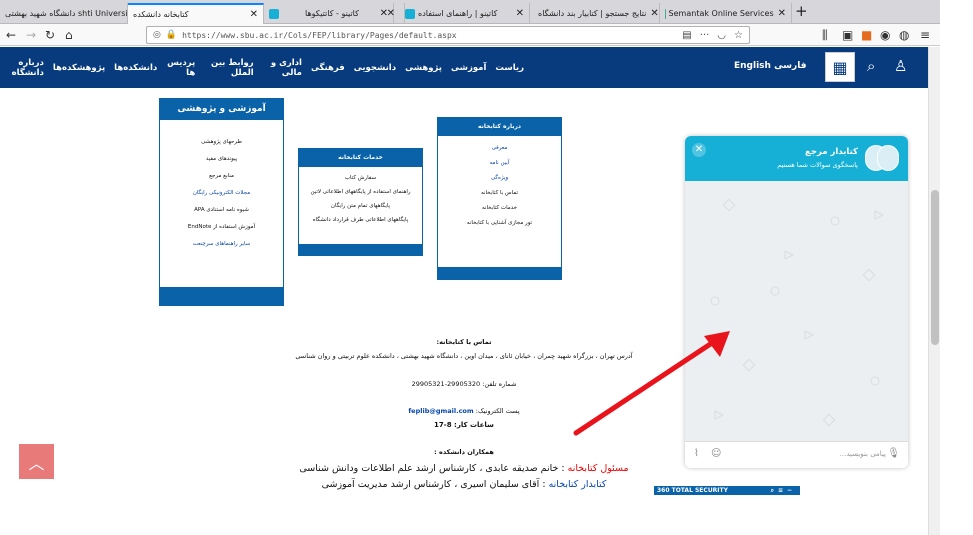 The width and height of the screenshot is (973, 535). What do you see at coordinates (885, 35) in the screenshot?
I see `account-icon: ◉` at bounding box center [885, 35].